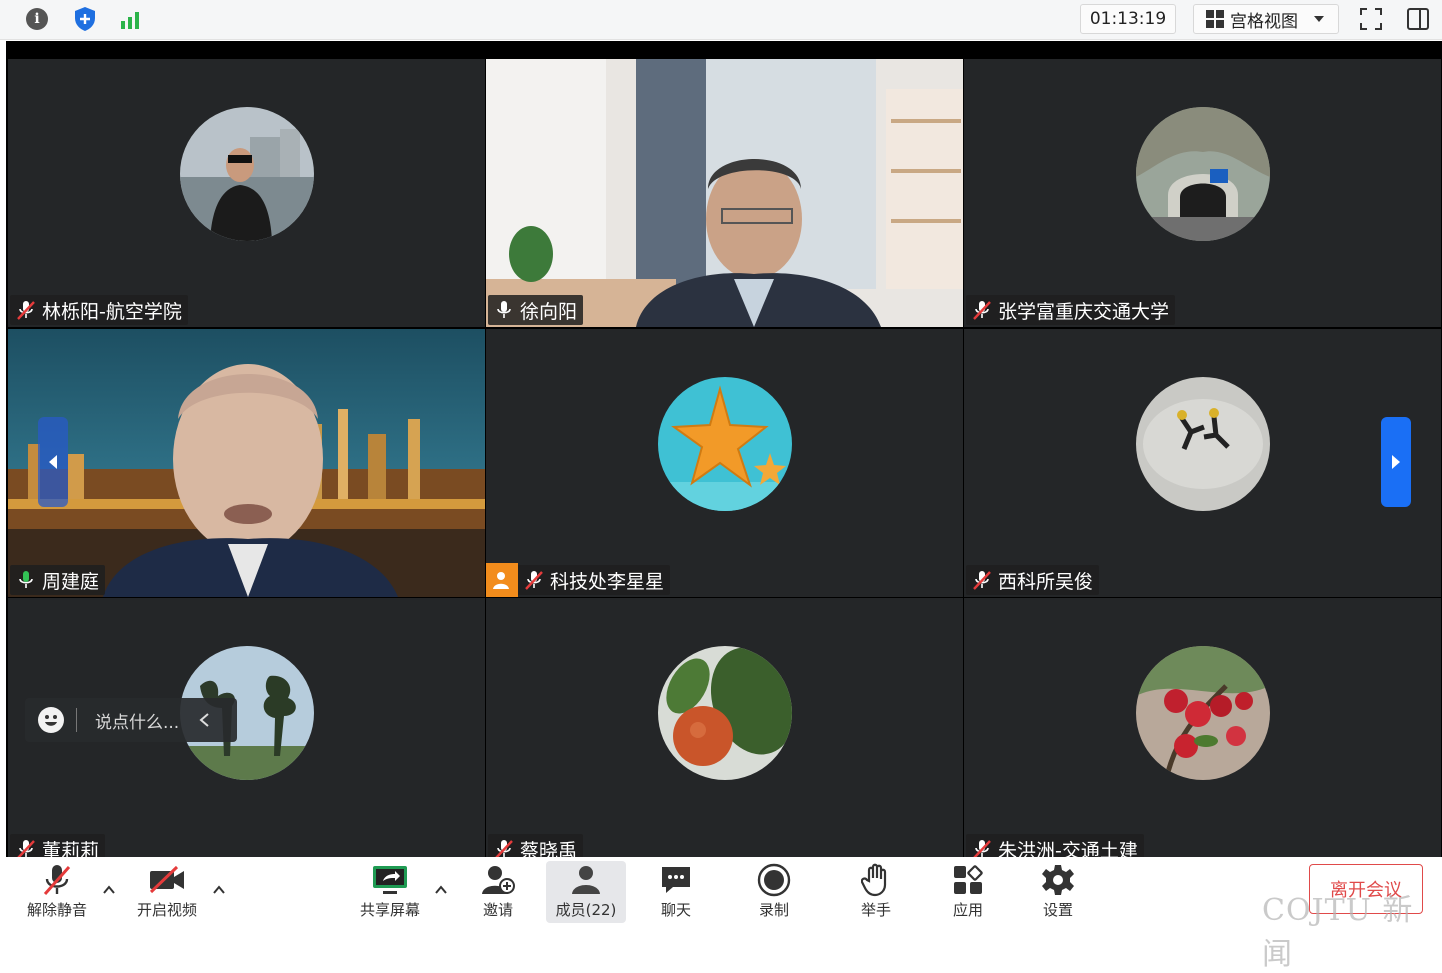 The height and width of the screenshot is (973, 1442). What do you see at coordinates (26, 579) in the screenshot?
I see `mic-speaking-icon` at bounding box center [26, 579].